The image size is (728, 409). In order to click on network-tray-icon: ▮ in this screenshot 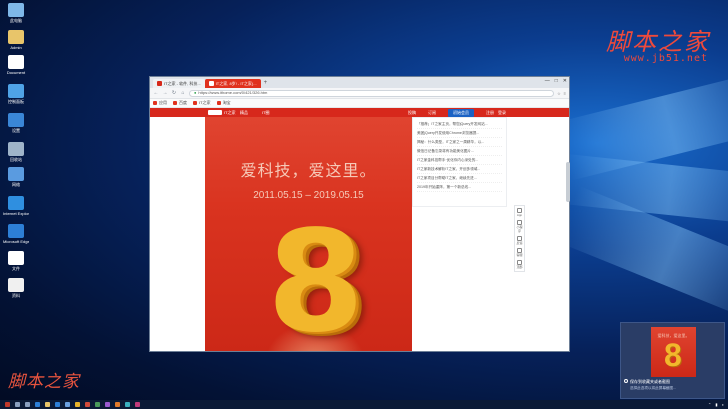, I will do `click(716, 404)`.